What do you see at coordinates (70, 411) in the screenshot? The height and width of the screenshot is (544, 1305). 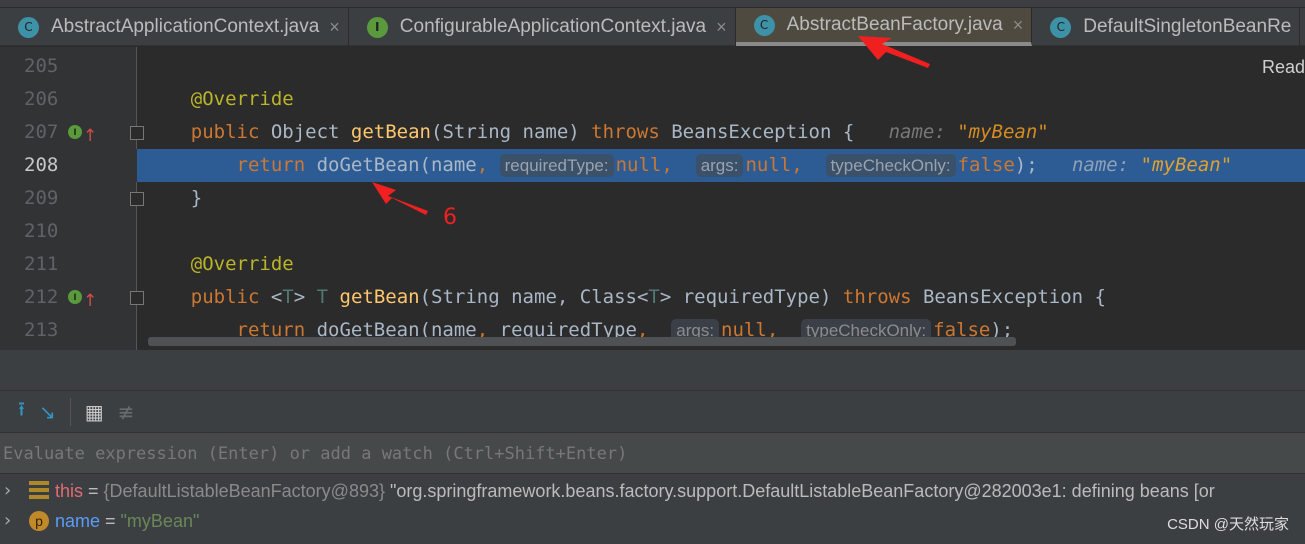 I see `toolbar-separator` at bounding box center [70, 411].